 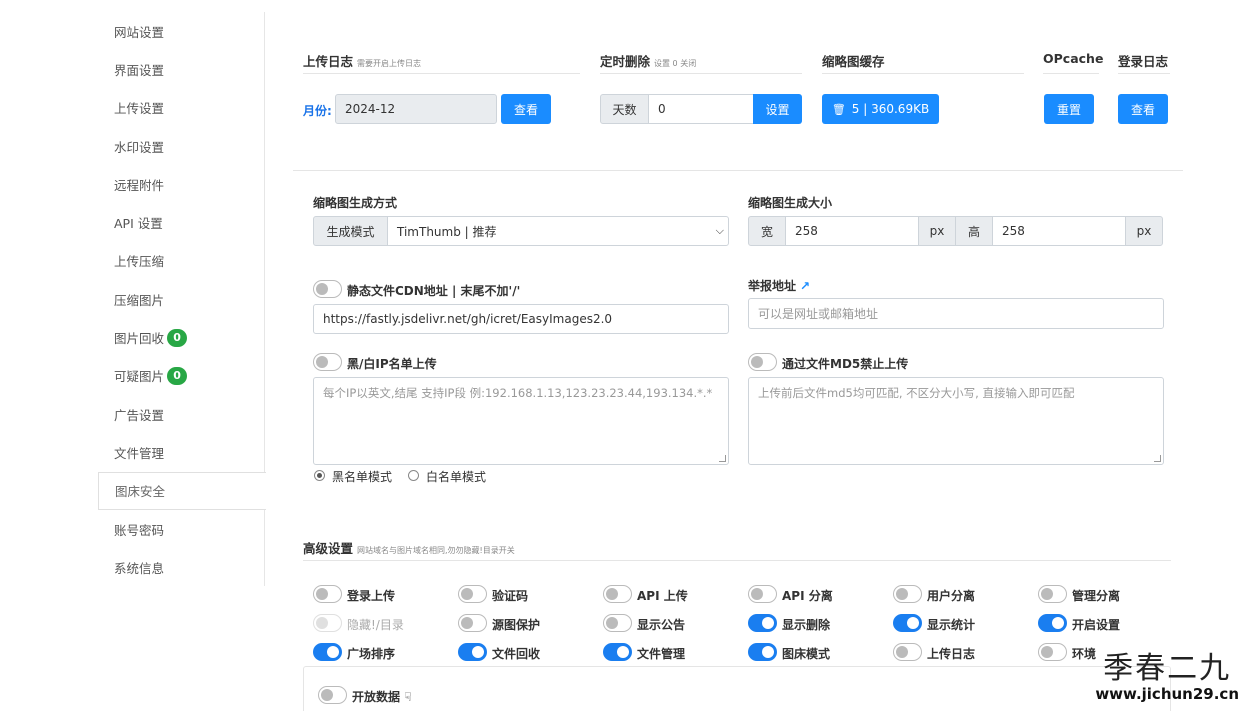 I want to click on width-input: 258, so click(x=852, y=231).